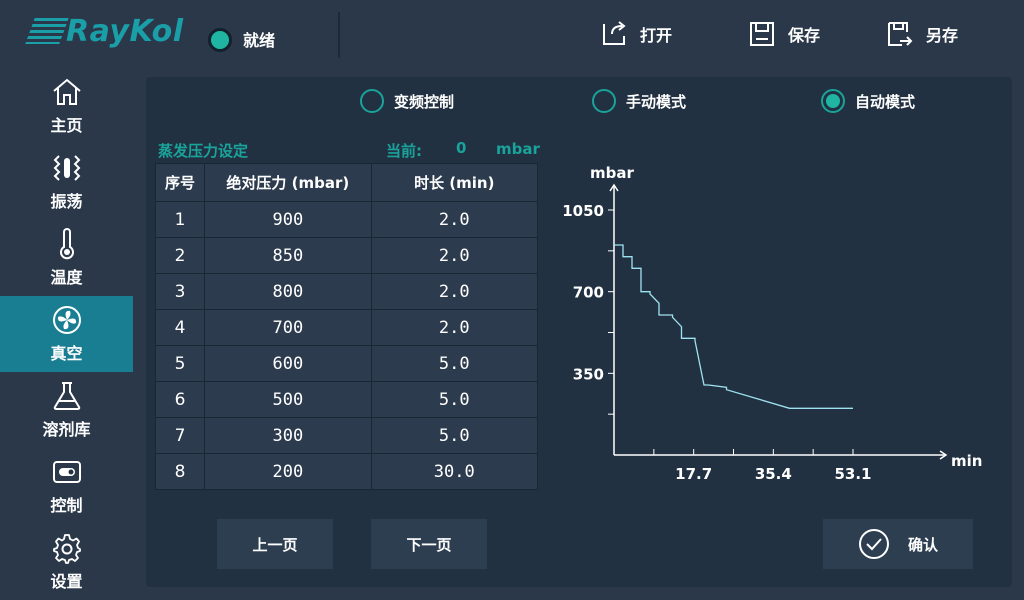 This screenshot has height=600, width=1024. I want to click on table-row: 1 900 2.0, so click(346, 219).